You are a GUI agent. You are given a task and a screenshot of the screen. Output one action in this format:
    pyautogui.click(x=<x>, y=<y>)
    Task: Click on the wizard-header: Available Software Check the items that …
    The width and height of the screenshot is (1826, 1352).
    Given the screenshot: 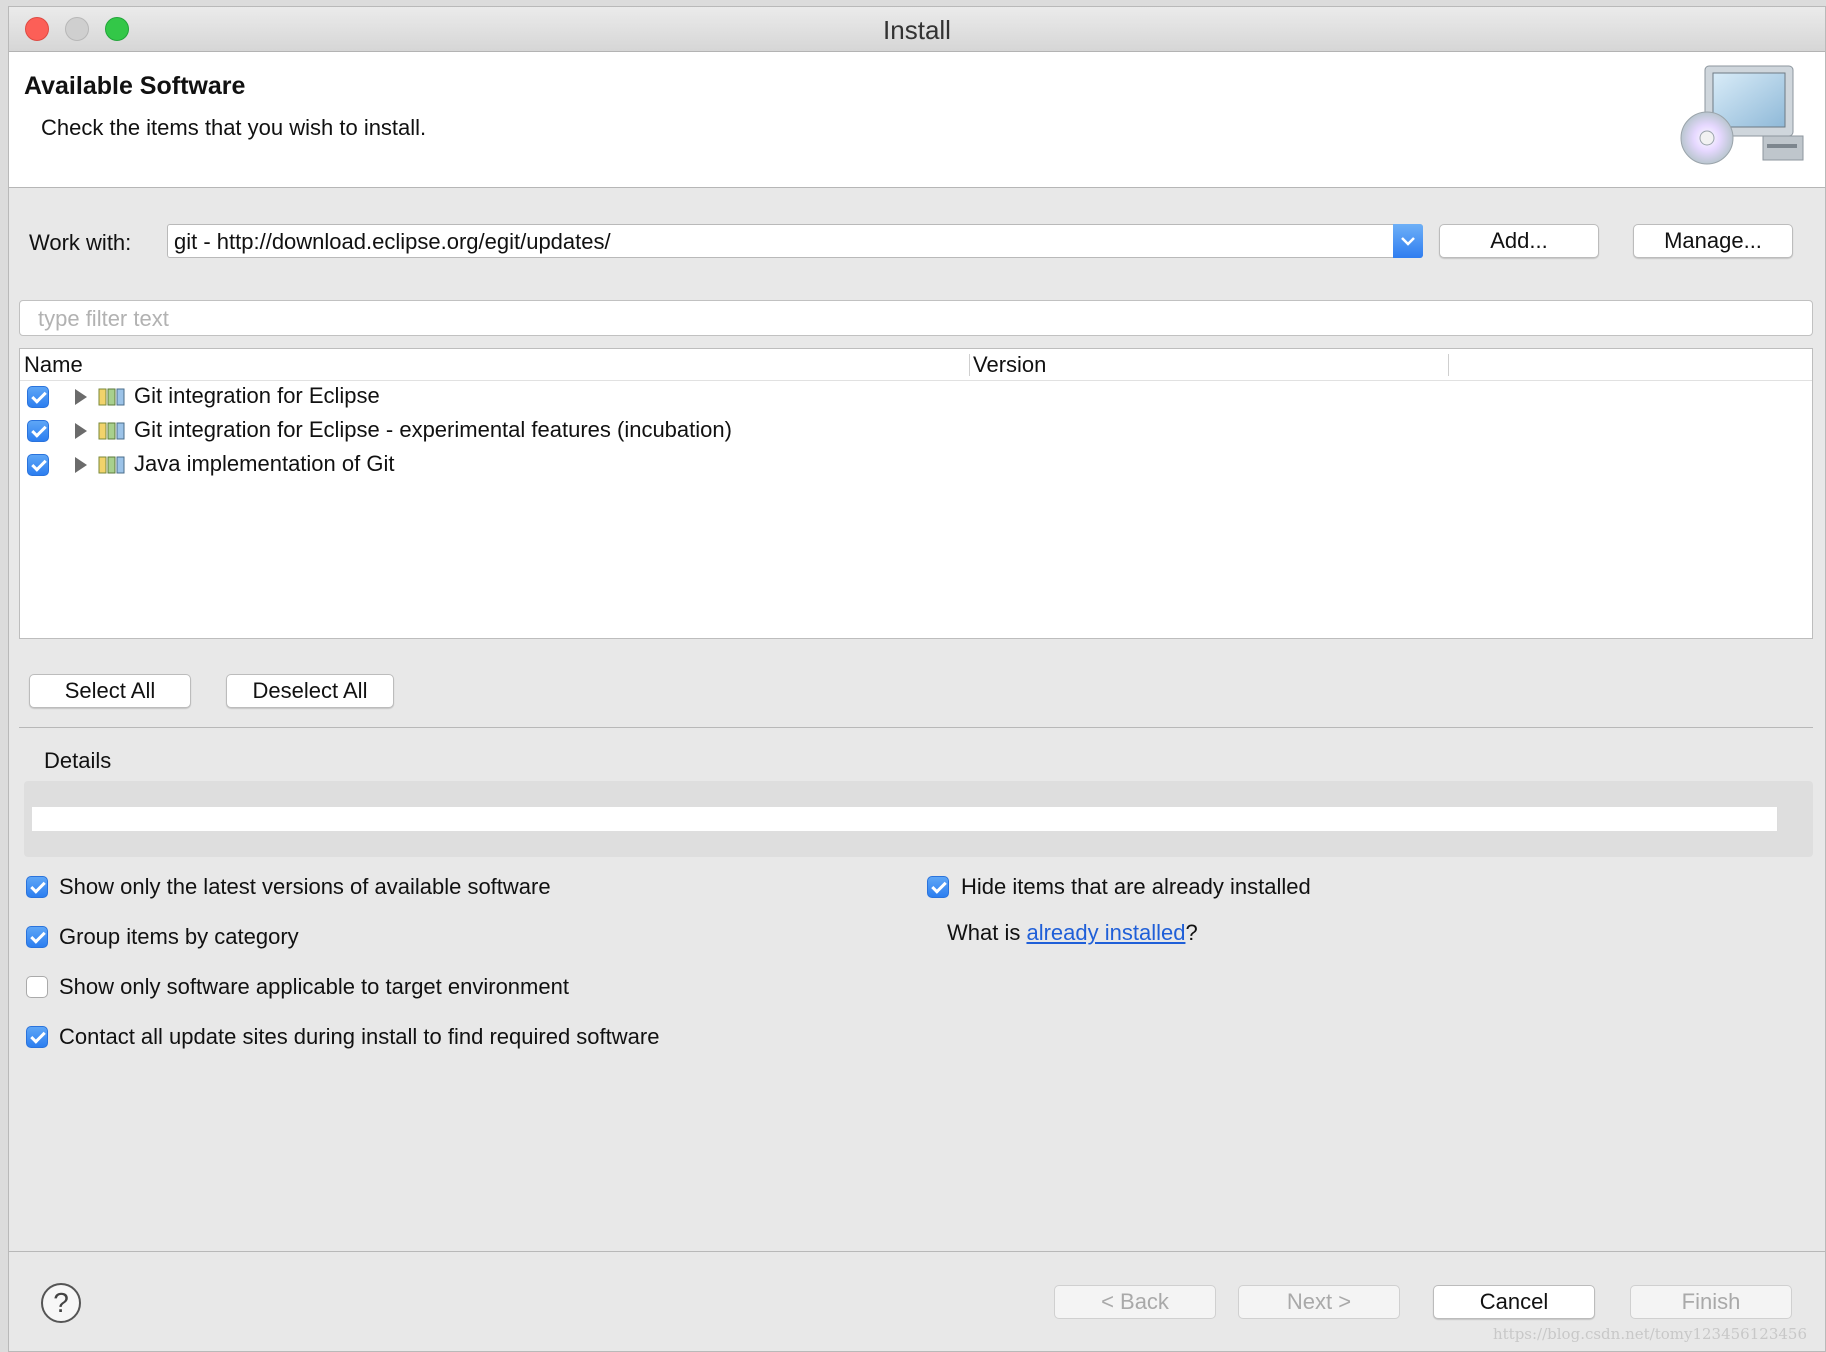 What is the action you would take?
    pyautogui.click(x=917, y=120)
    